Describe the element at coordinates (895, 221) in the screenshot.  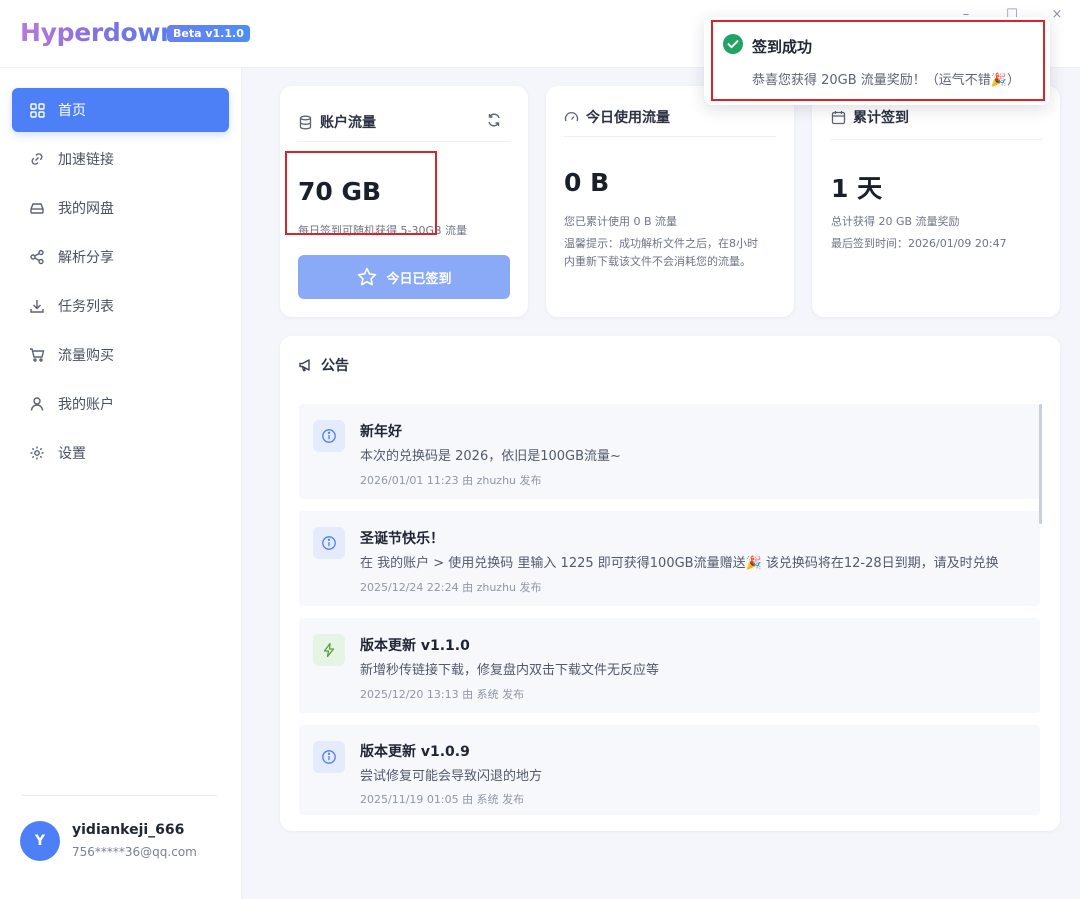
I see `total-reward-text: 总计获得 20 GB 流量奖励` at that location.